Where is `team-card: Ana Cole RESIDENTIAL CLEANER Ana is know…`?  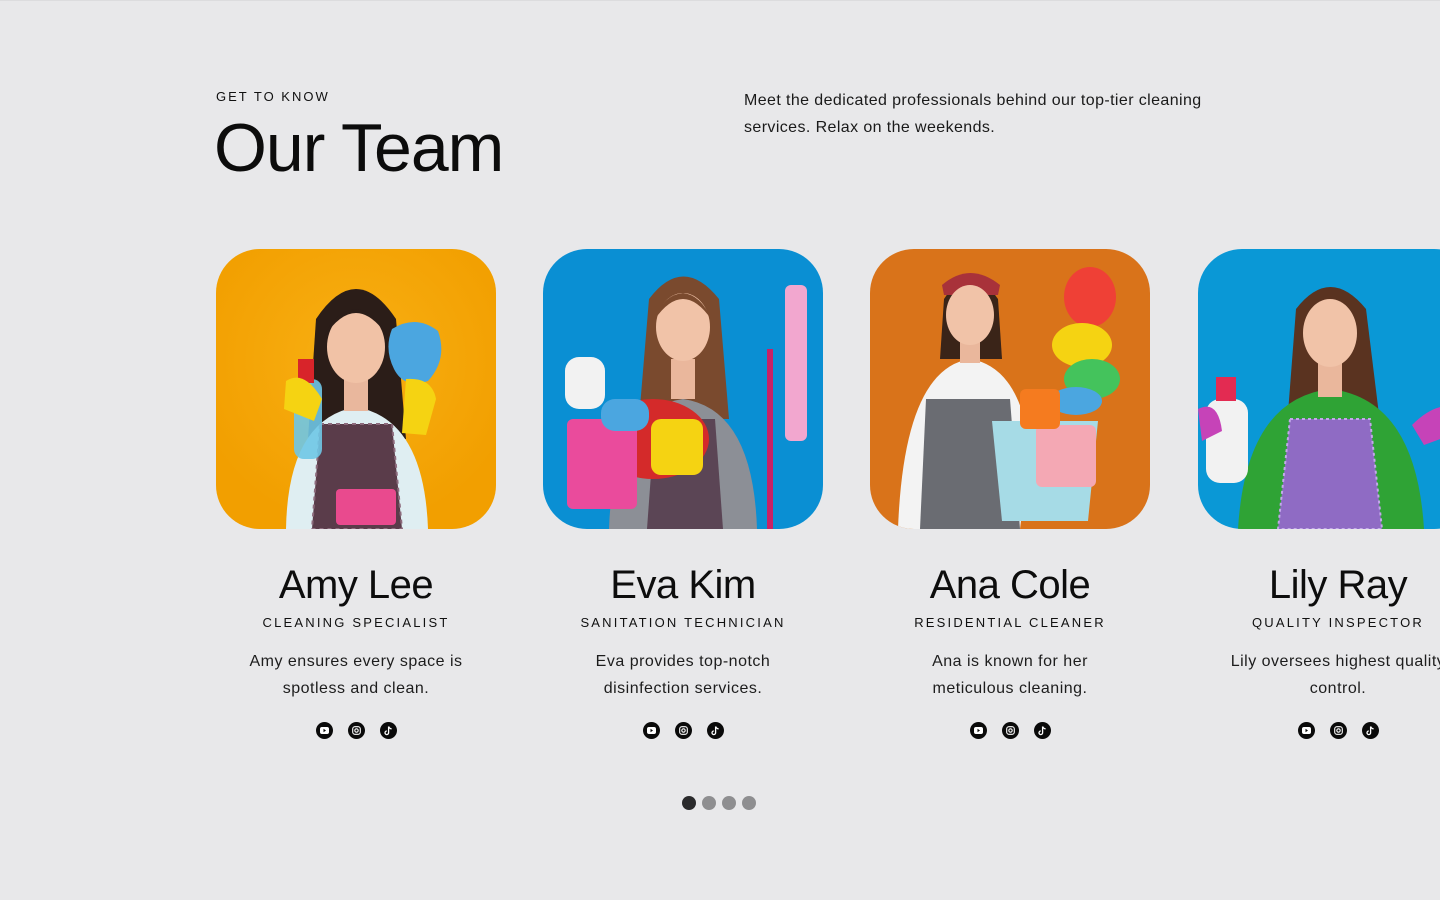 team-card: Ana Cole RESIDENTIAL CLEANER Ana is know… is located at coordinates (1010, 494).